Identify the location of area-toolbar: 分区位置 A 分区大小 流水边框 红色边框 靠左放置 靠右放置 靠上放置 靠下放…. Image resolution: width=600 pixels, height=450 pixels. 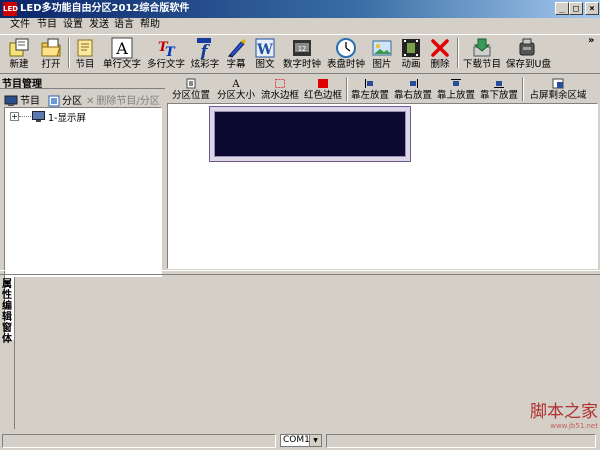
(382, 90).